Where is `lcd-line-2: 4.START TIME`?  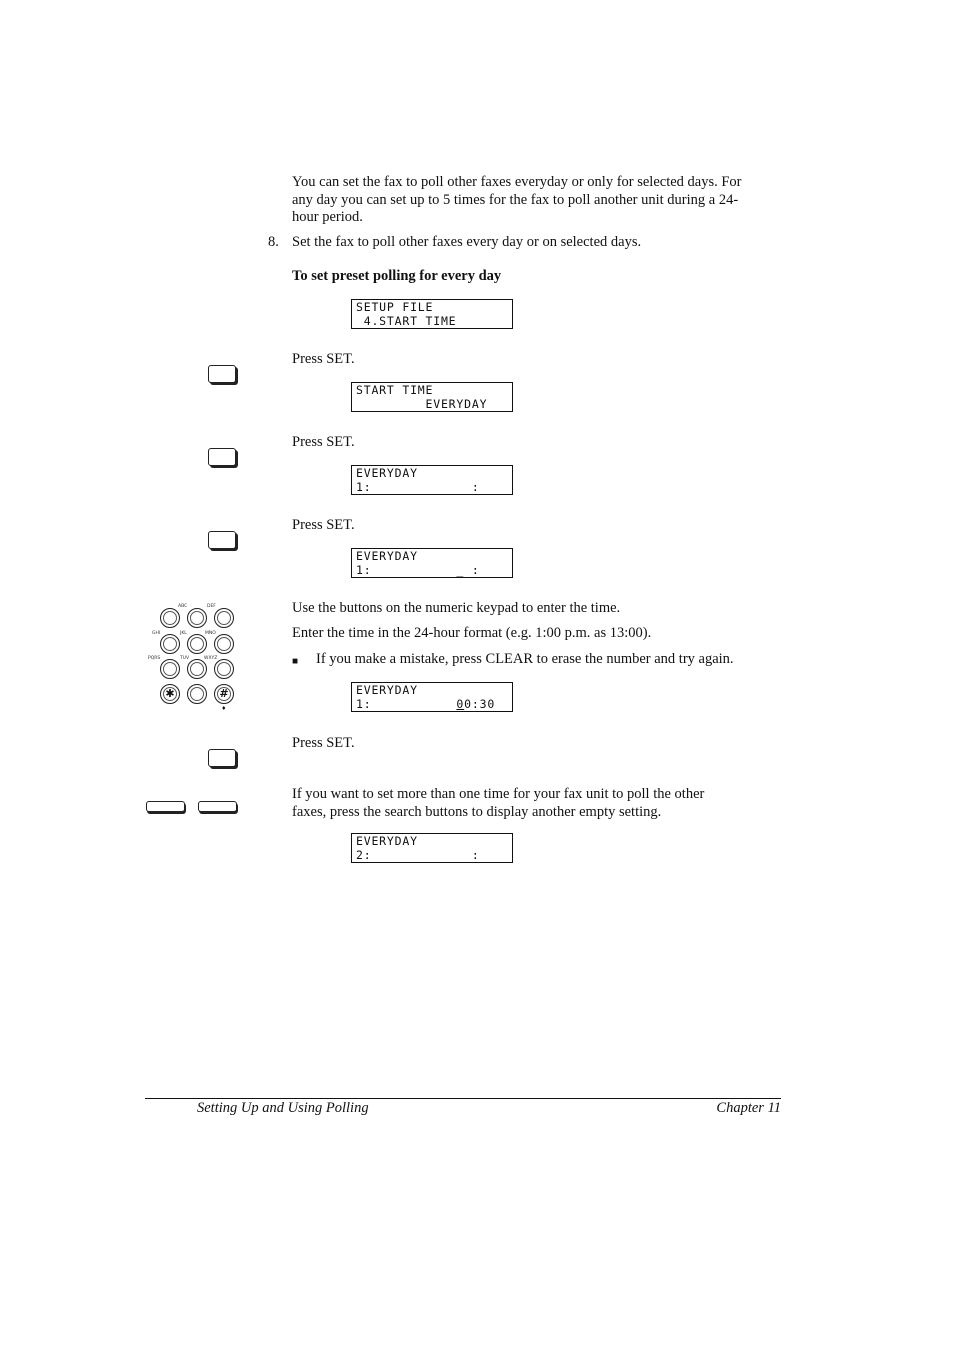 lcd-line-2: 4.START TIME is located at coordinates (406, 321).